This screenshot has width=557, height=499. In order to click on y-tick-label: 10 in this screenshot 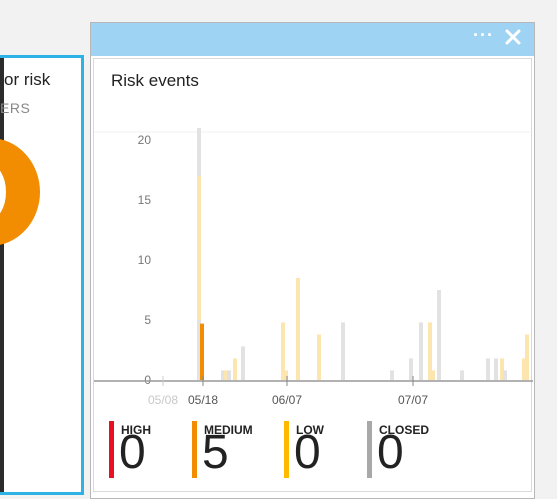, I will do `click(145, 260)`.